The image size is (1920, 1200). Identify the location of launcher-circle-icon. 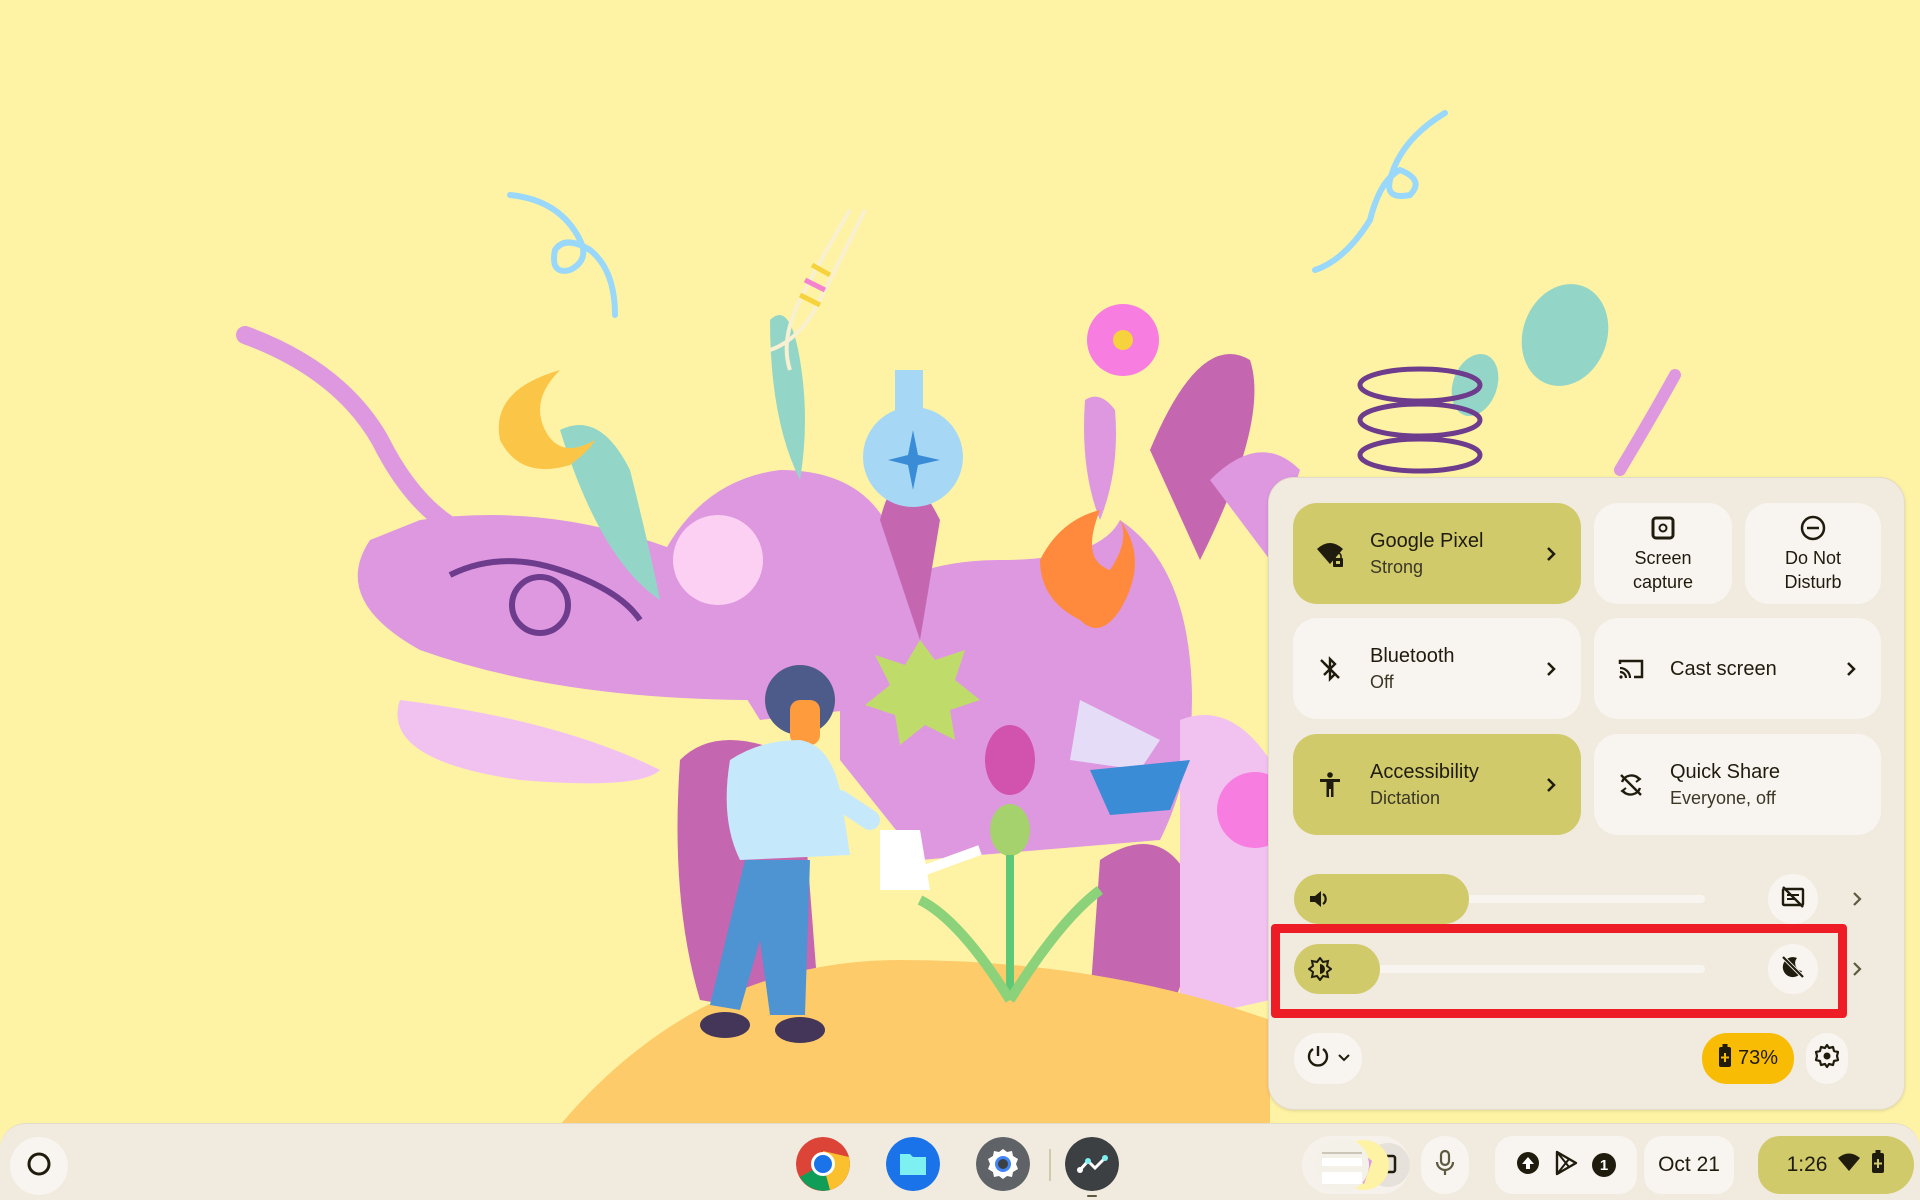
(39, 1166).